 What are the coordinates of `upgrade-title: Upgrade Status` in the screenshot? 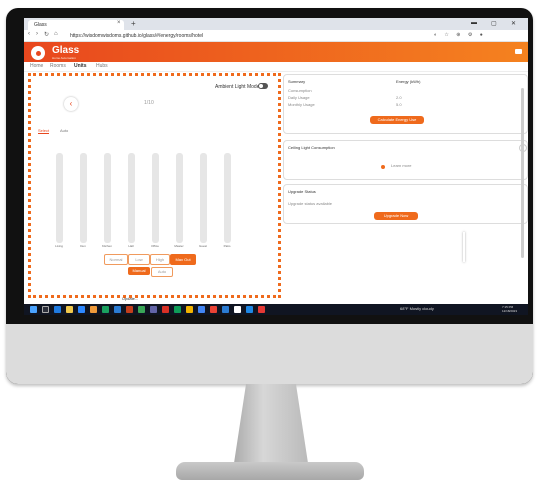 It's located at (302, 191).